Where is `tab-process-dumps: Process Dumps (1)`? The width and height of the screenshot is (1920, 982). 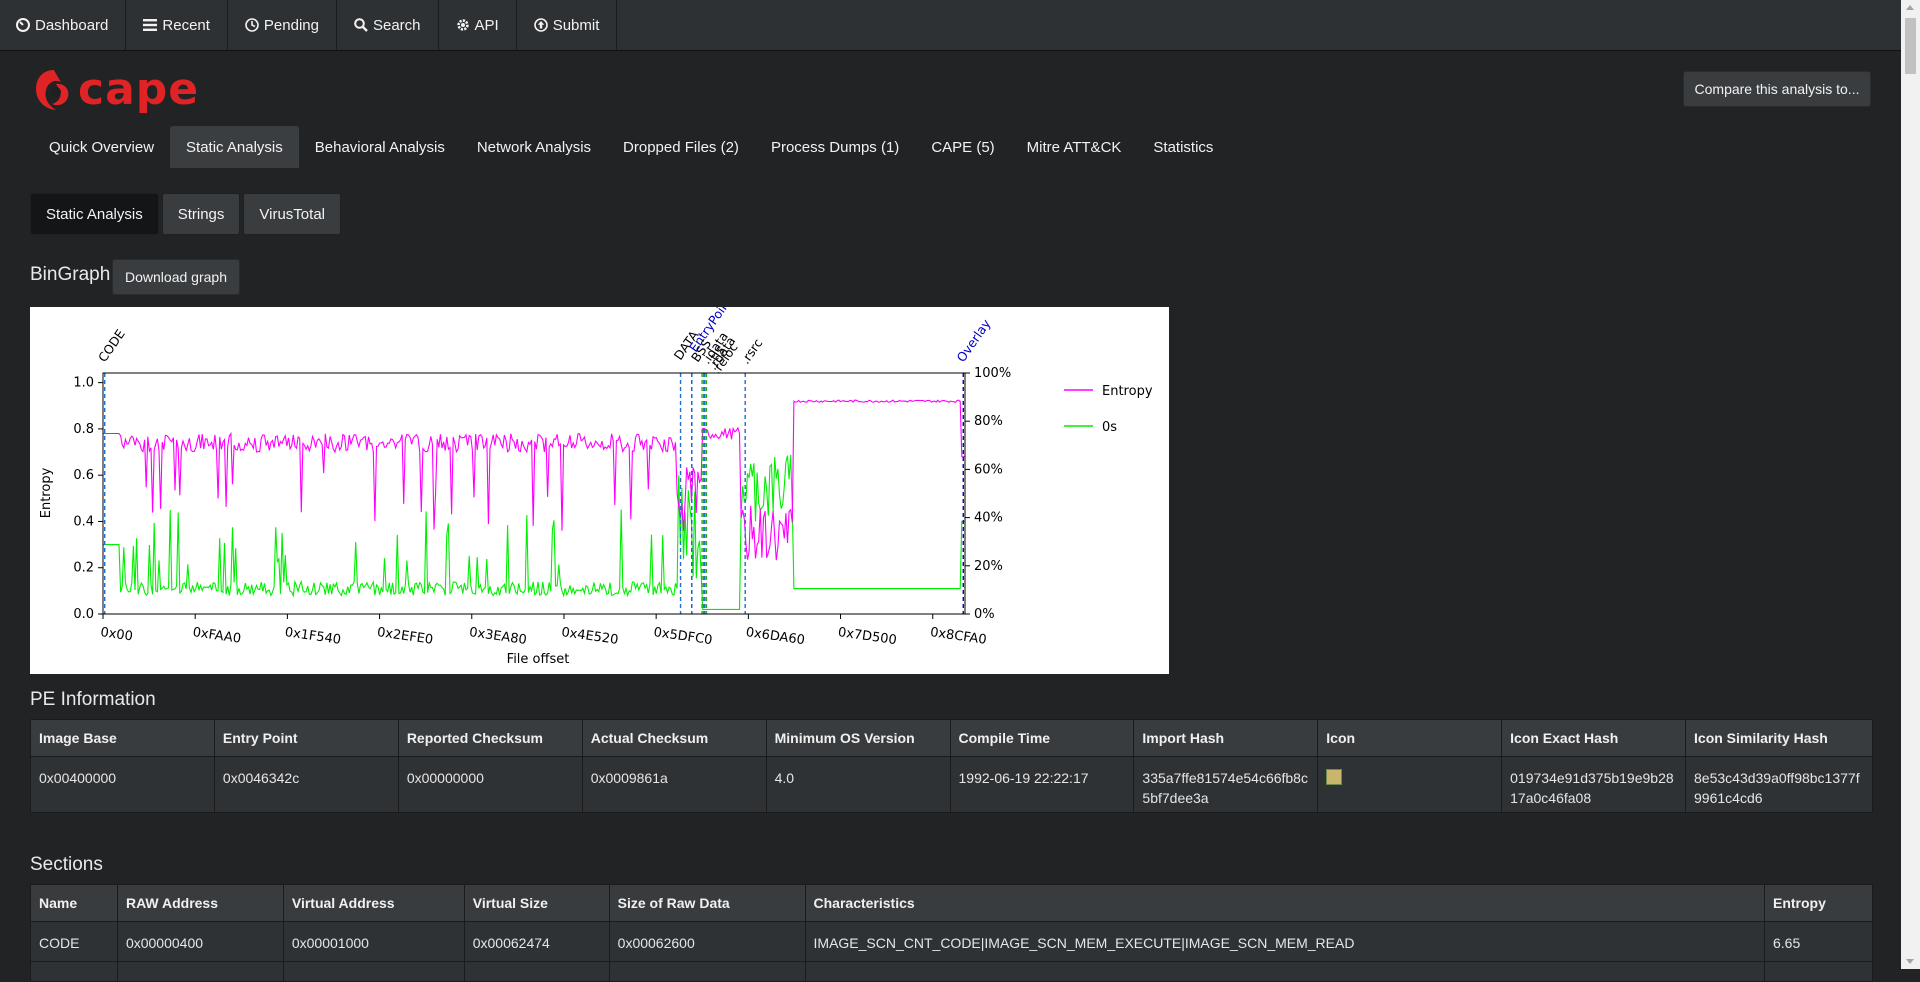
tab-process-dumps: Process Dumps (1) is located at coordinates (835, 147).